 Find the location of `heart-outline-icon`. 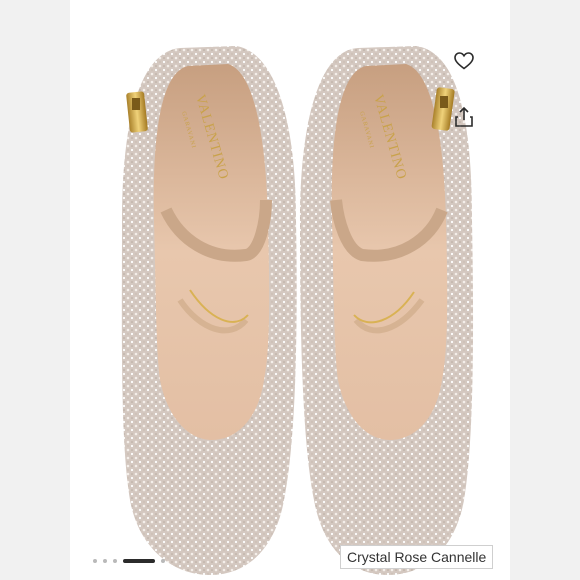

heart-outline-icon is located at coordinates (464, 61).